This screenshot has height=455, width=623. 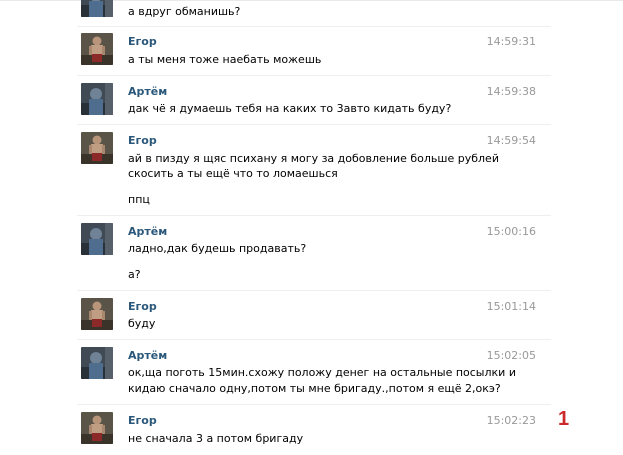 I want to click on message-text: а вдруг обманишь?, so click(x=184, y=11).